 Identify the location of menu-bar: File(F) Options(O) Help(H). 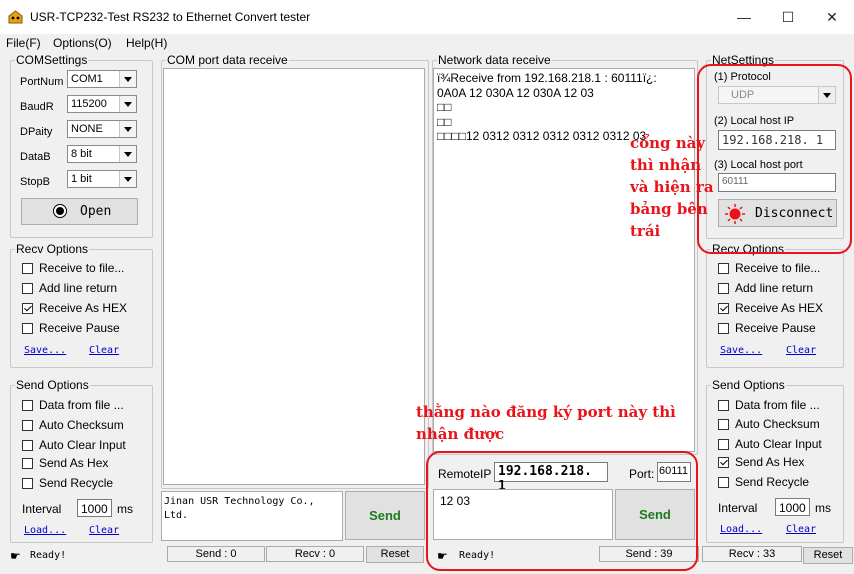
(427, 43).